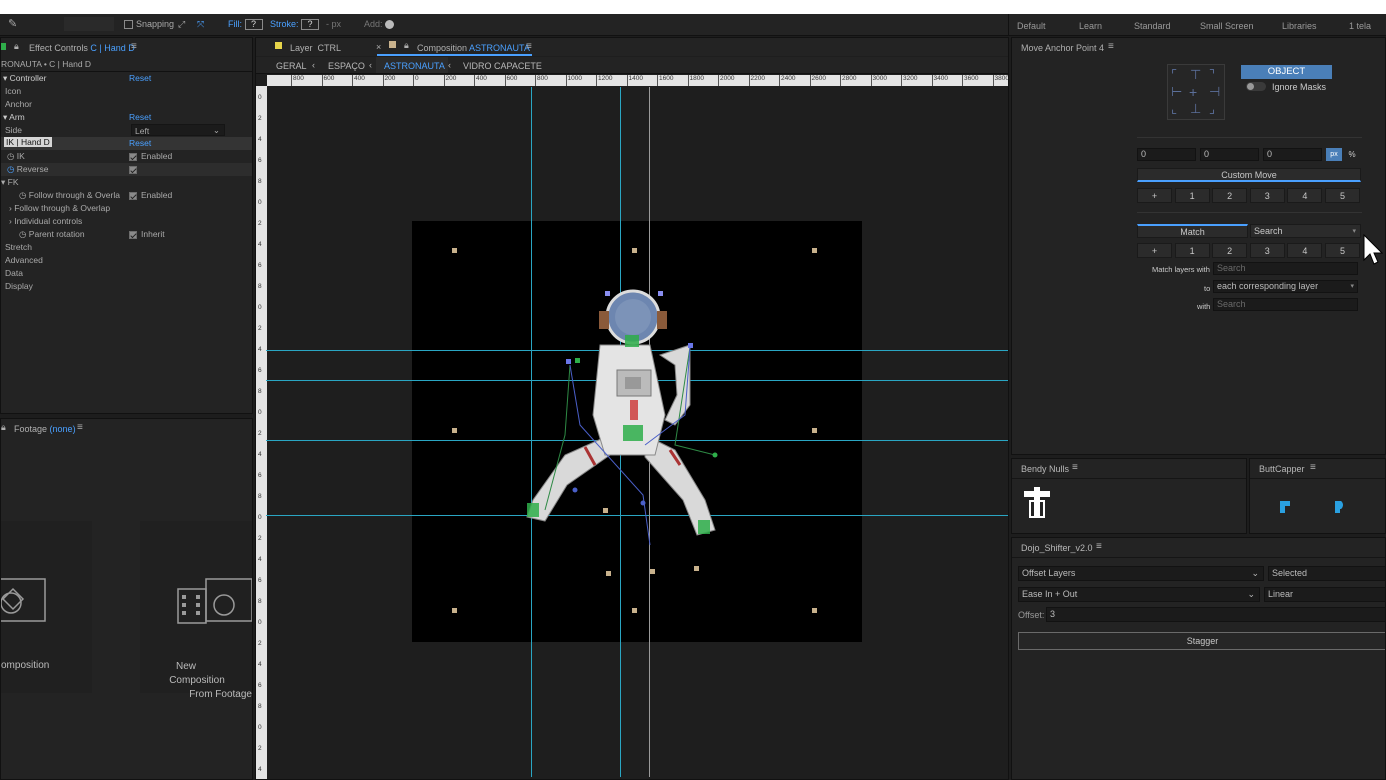 This screenshot has height=780, width=1386. Describe the element at coordinates (1340, 507) in the screenshot. I see `round-cap-icon` at that location.